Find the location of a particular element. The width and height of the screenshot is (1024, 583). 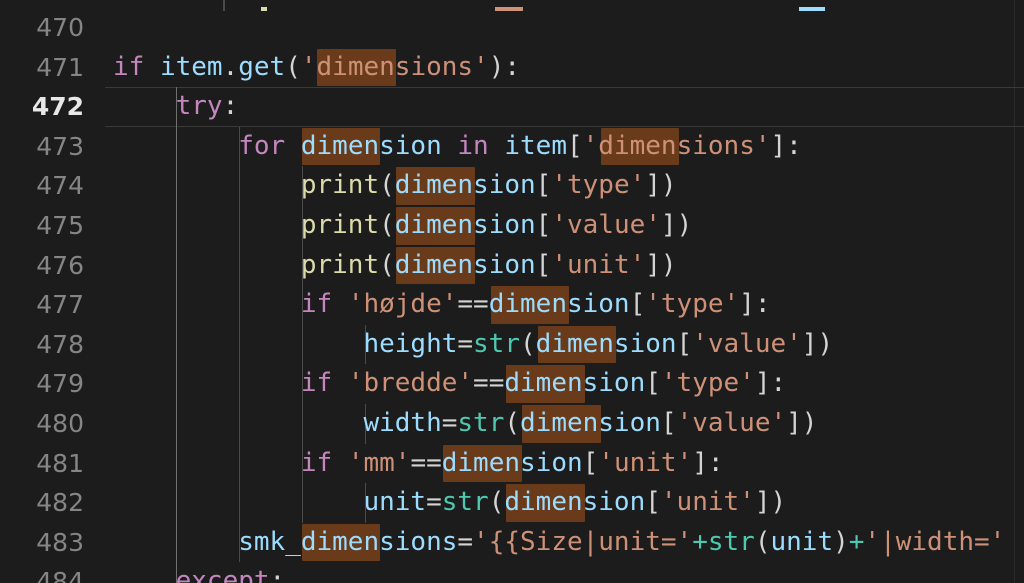

code-line: 478 height=str(dimension['value']) is located at coordinates (512, 345).